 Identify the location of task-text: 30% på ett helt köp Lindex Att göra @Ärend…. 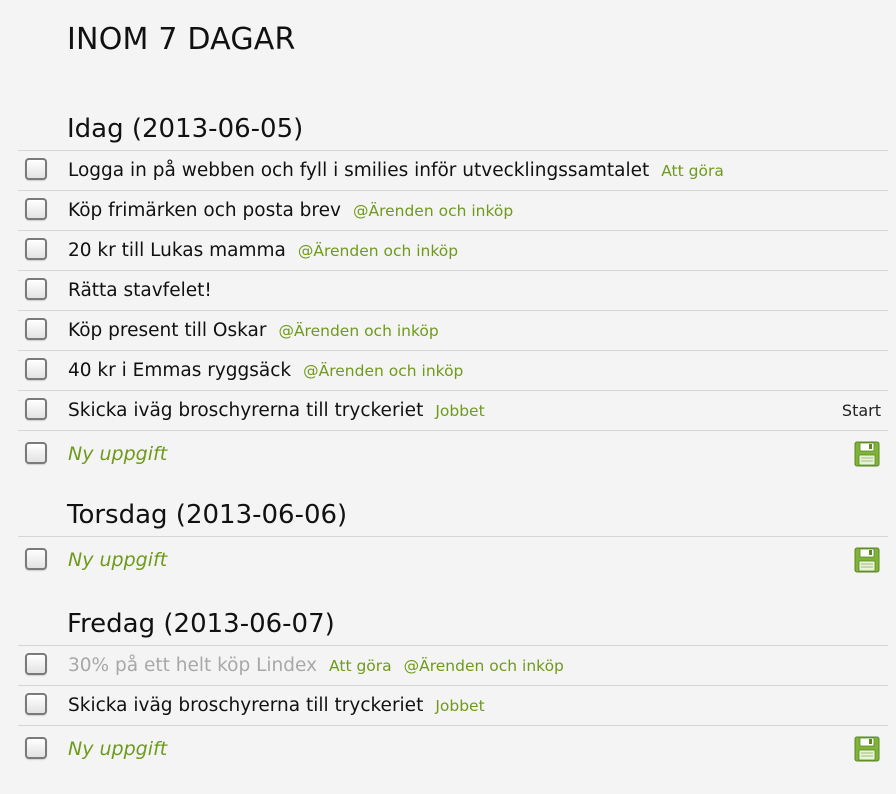
(316, 666).